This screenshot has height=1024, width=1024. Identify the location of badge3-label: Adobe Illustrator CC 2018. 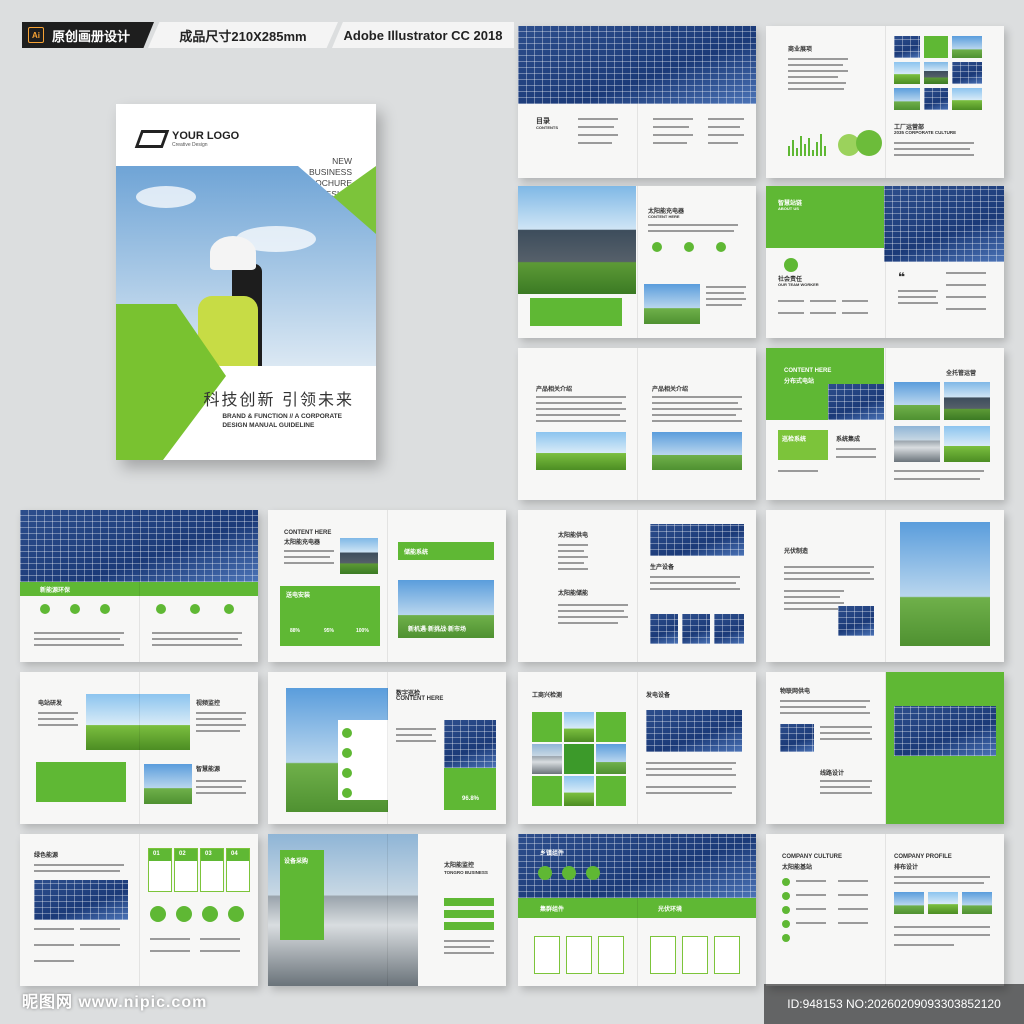
(423, 35).